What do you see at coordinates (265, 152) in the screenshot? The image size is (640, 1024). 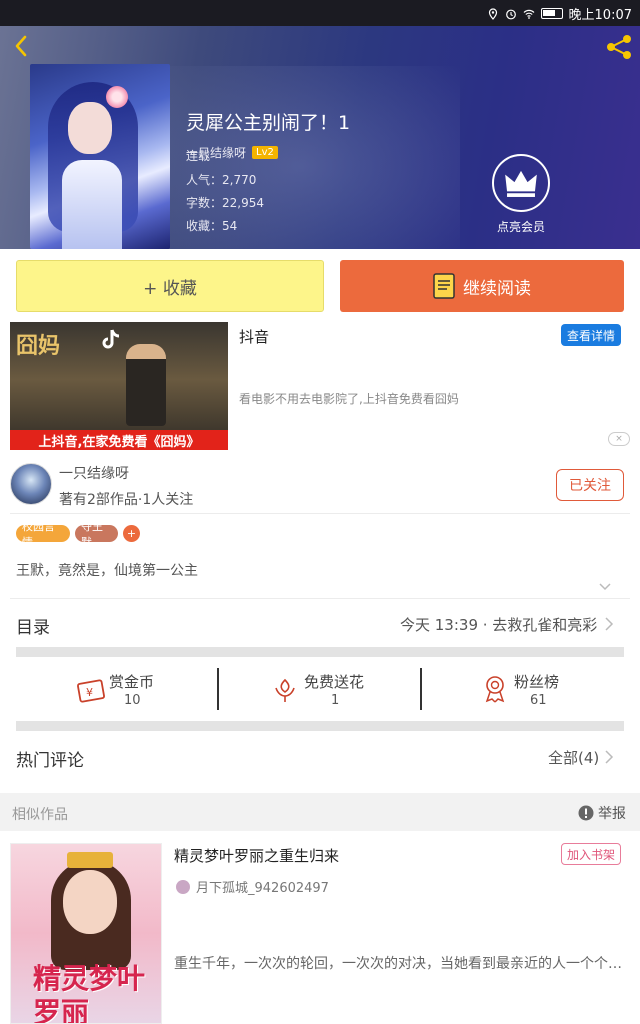 I see `level-badge: Lv2` at bounding box center [265, 152].